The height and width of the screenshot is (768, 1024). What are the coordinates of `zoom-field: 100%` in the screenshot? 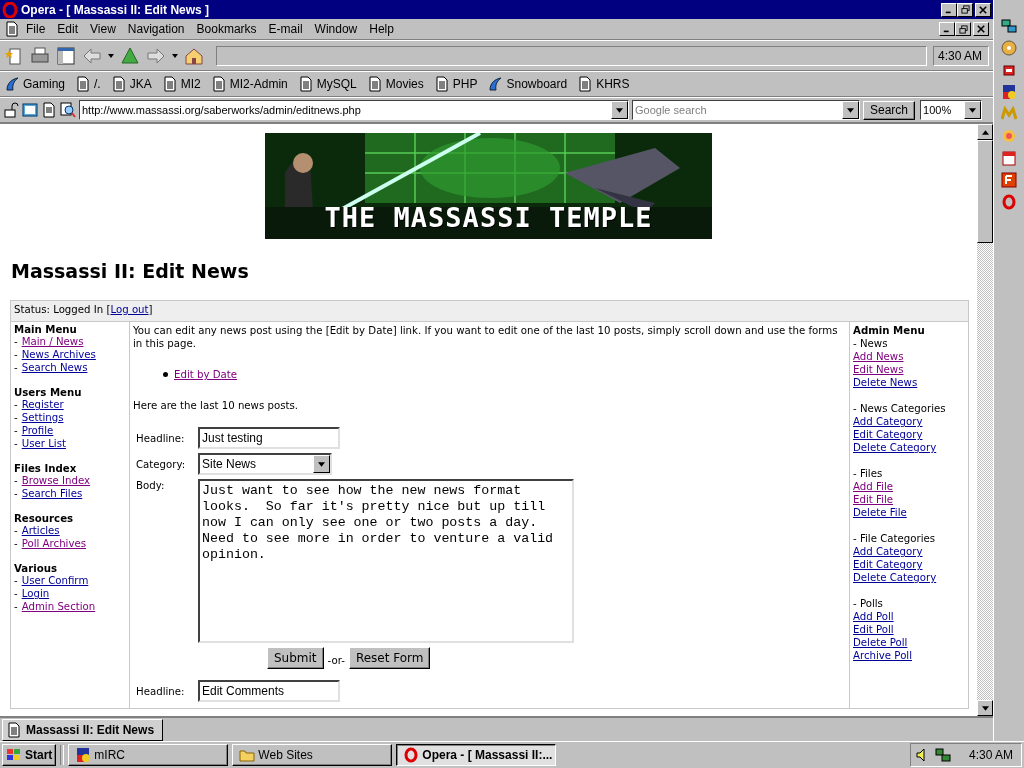 It's located at (951, 110).